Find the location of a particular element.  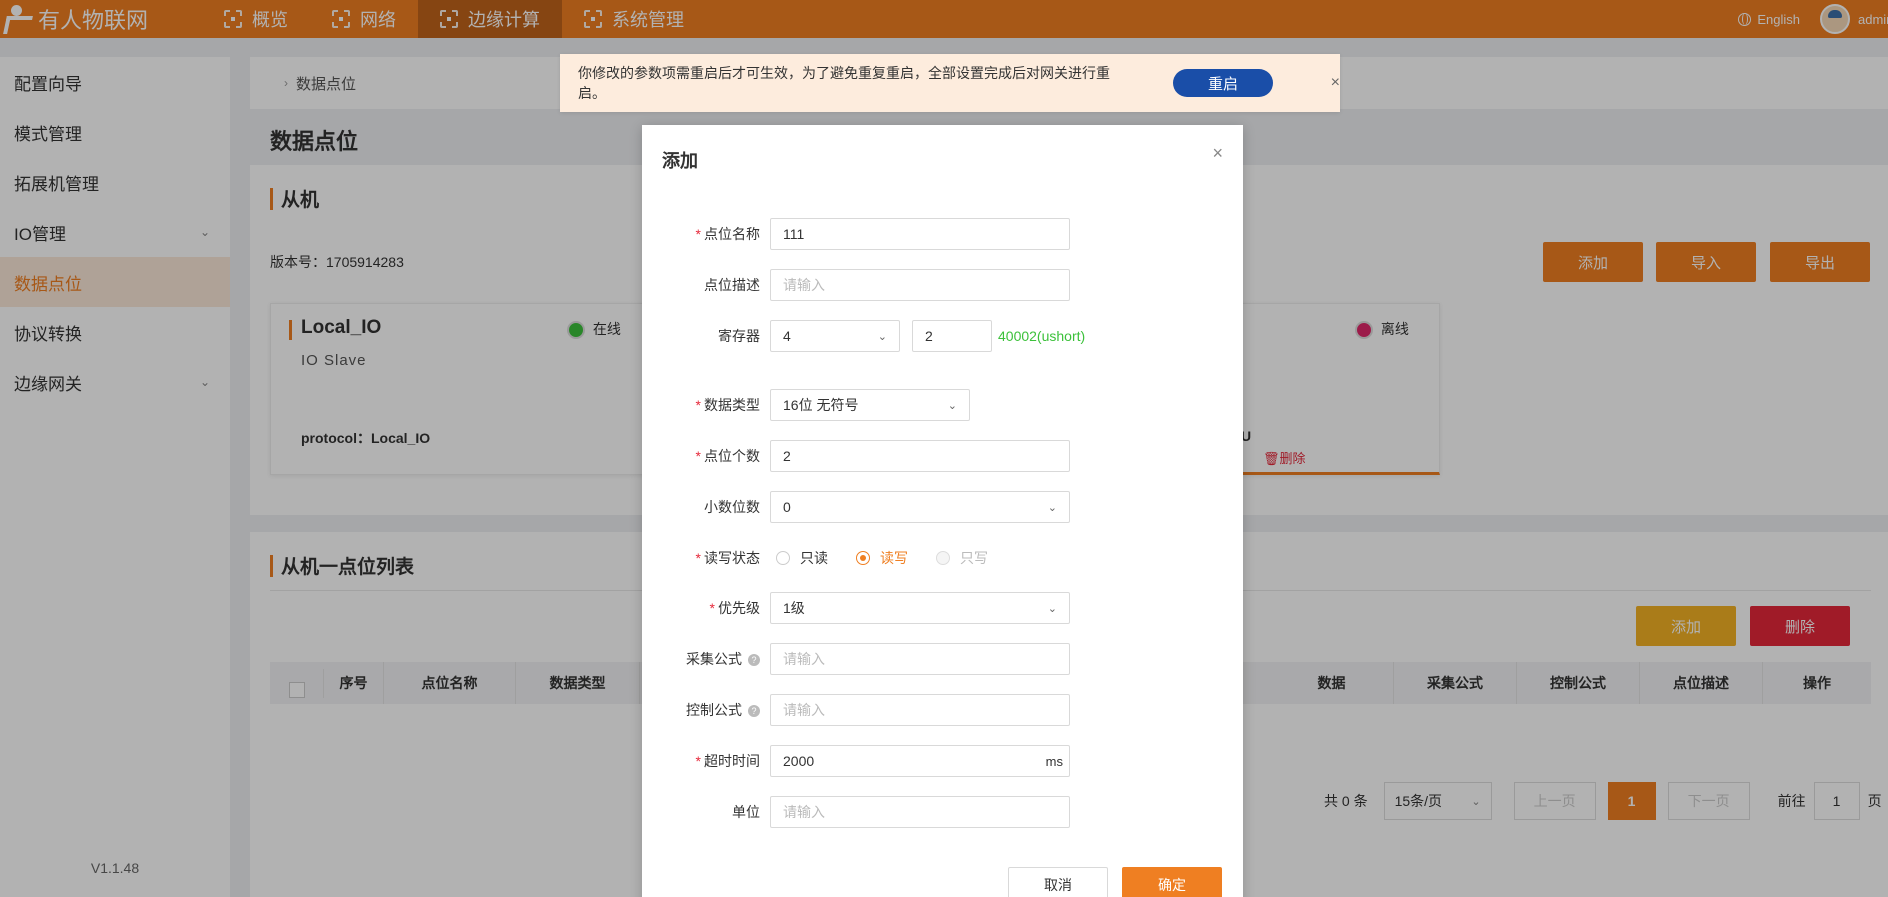

form-row-datatype: * 数据类型 16位 无符号 ⌄ is located at coordinates (942, 405).